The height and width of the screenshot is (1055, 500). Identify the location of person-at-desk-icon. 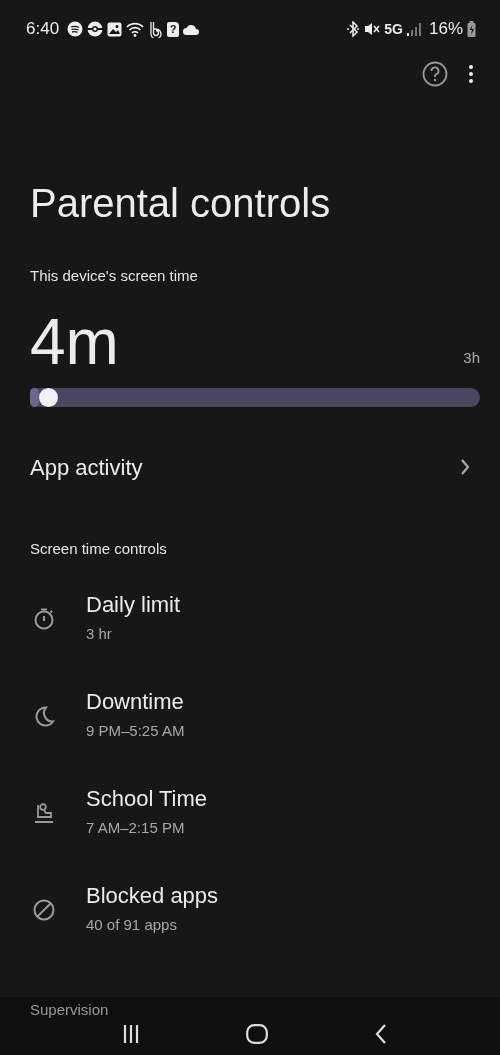
(44, 812).